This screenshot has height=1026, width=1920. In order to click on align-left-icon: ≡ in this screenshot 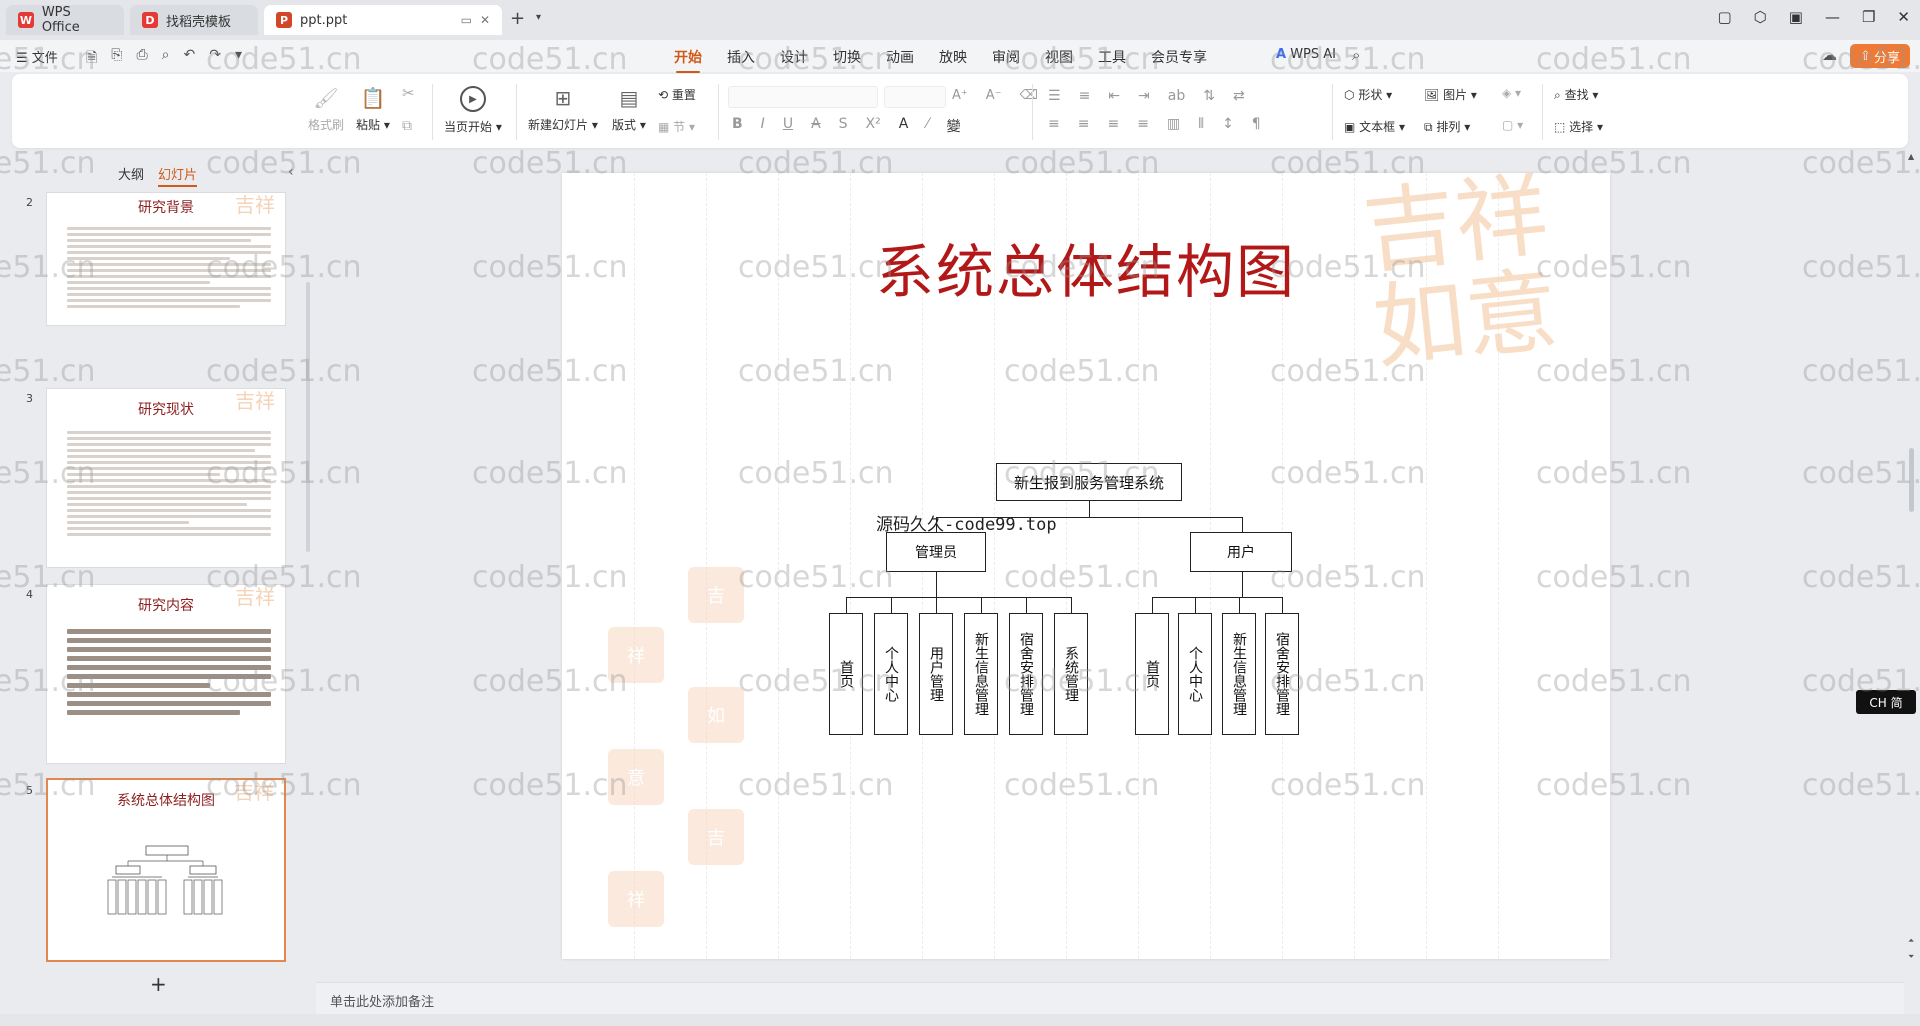, I will do `click(1054, 124)`.